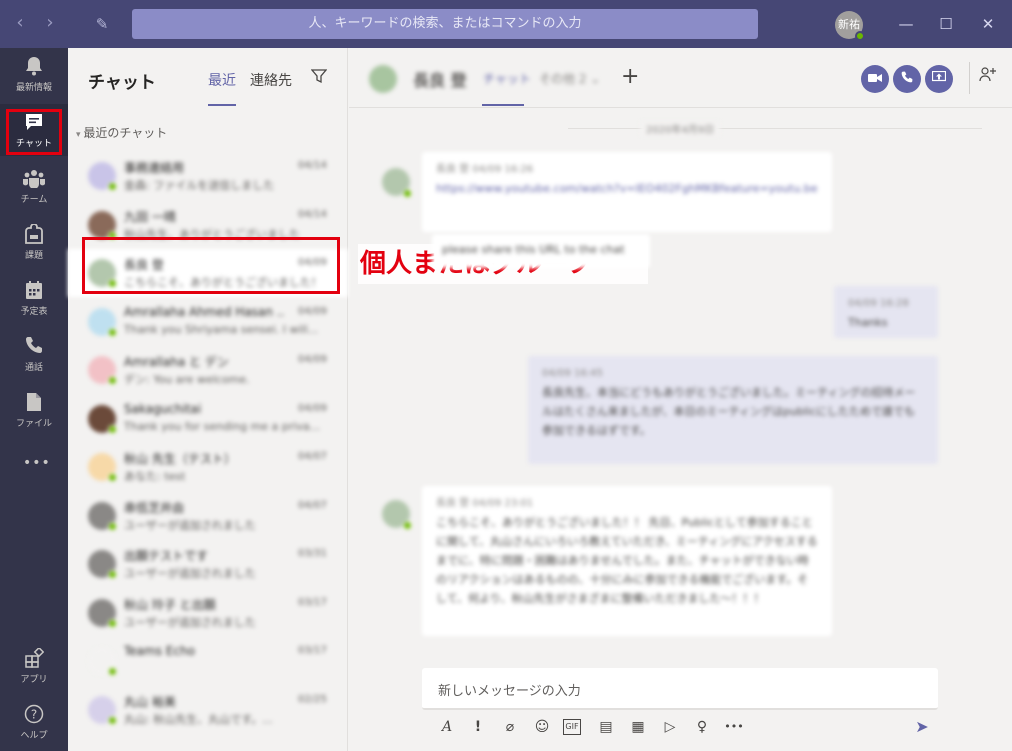 The image size is (1012, 751). Describe the element at coordinates (440, 80) in the screenshot. I see `conversation-name: 長良 登` at that location.